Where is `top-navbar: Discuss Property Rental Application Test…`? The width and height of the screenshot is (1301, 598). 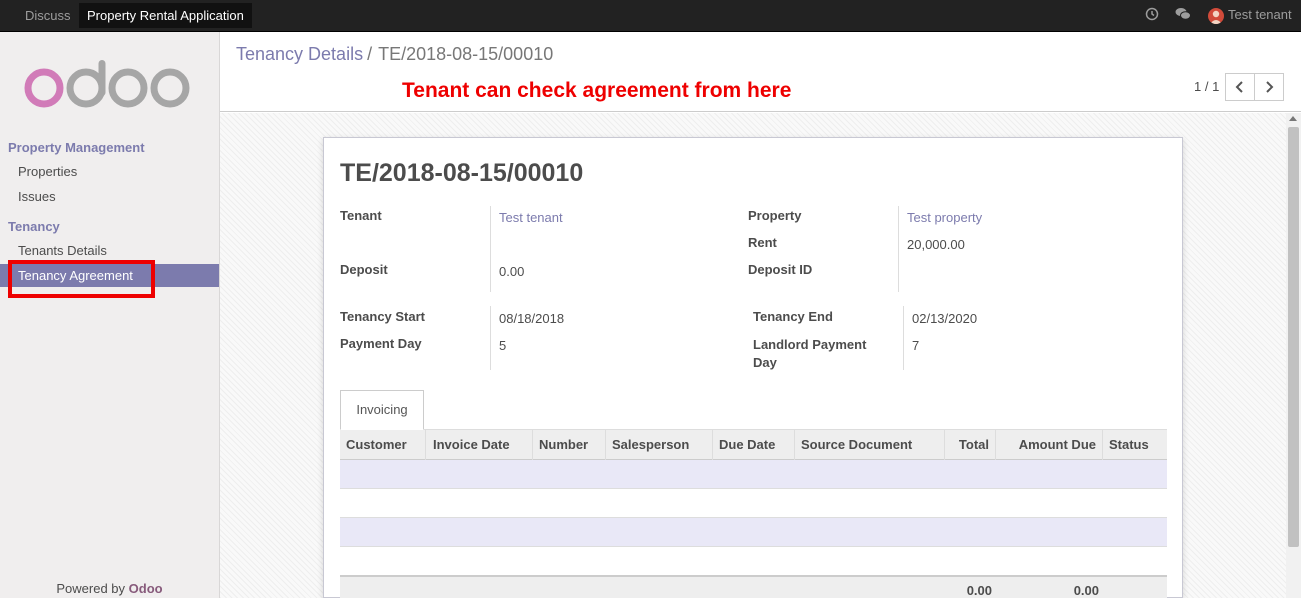 top-navbar: Discuss Property Rental Application Test… is located at coordinates (650, 16).